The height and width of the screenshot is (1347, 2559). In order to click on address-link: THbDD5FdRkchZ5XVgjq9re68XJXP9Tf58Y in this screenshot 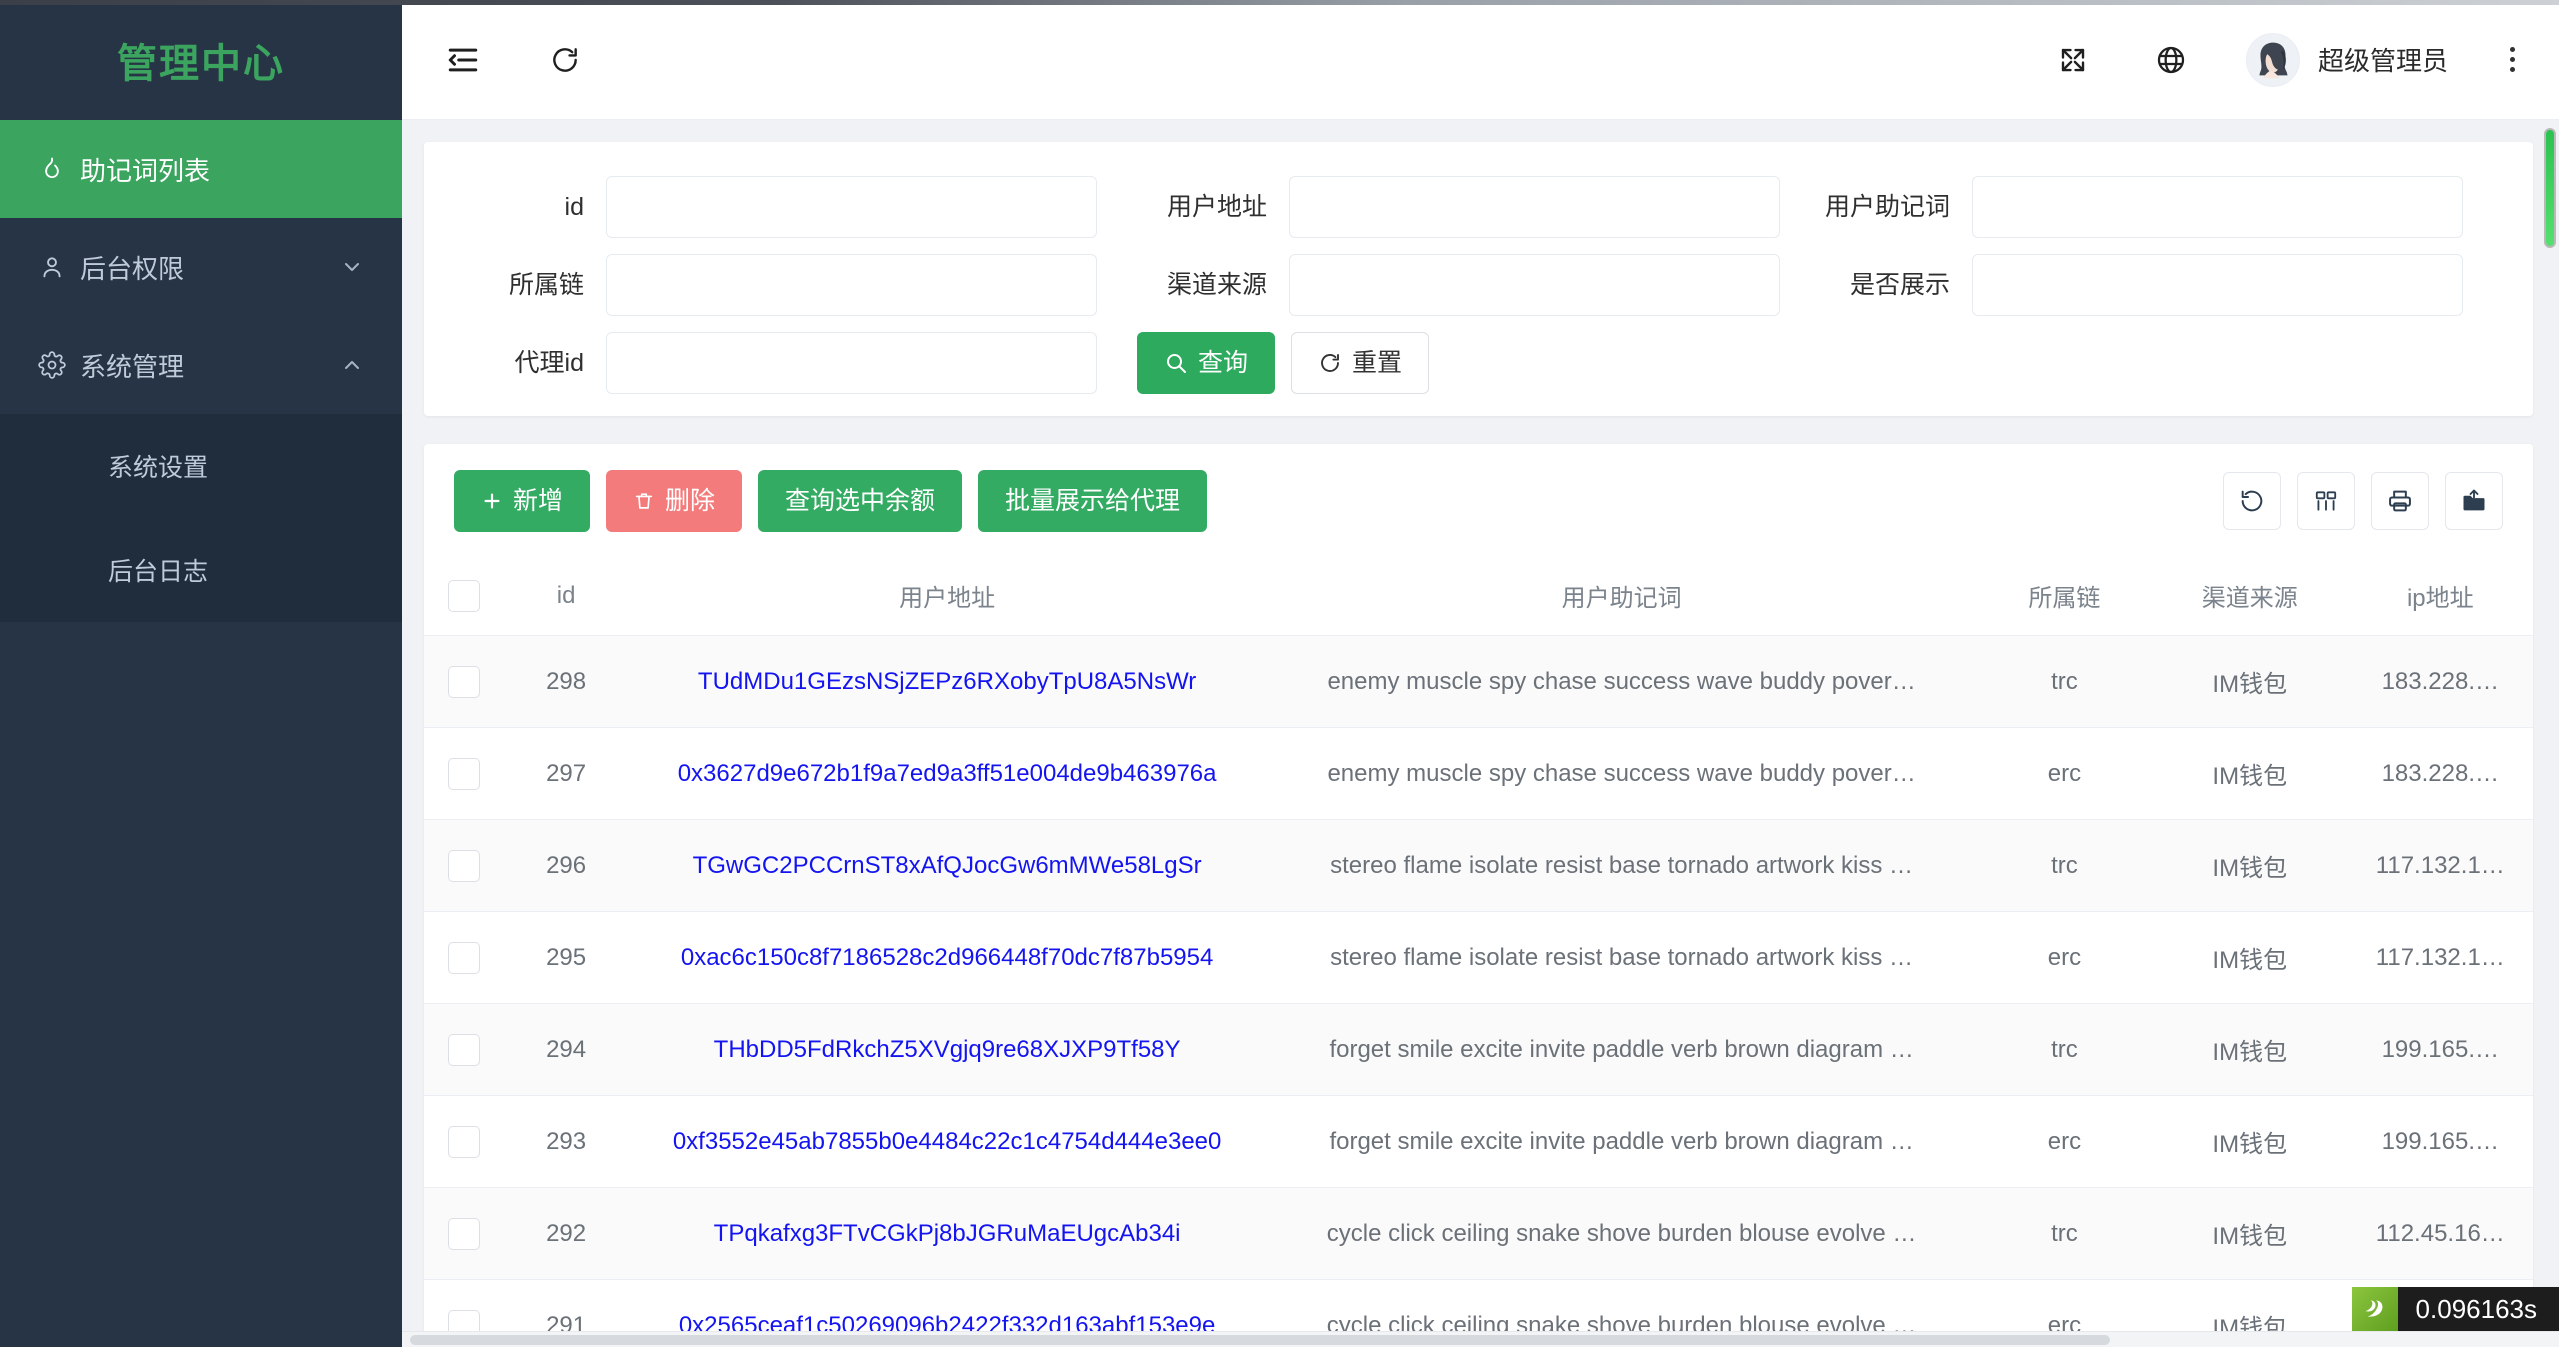, I will do `click(947, 1049)`.